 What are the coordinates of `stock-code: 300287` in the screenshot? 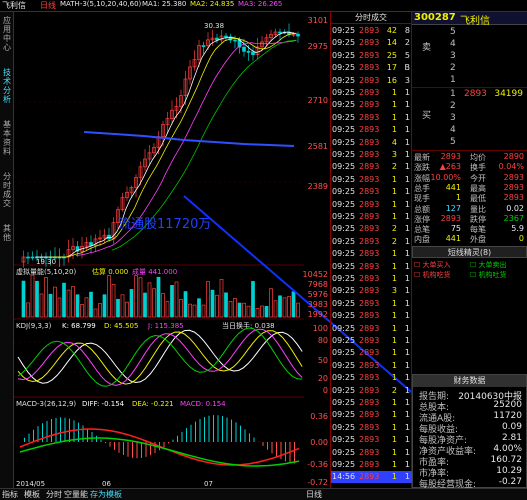 It's located at (435, 17).